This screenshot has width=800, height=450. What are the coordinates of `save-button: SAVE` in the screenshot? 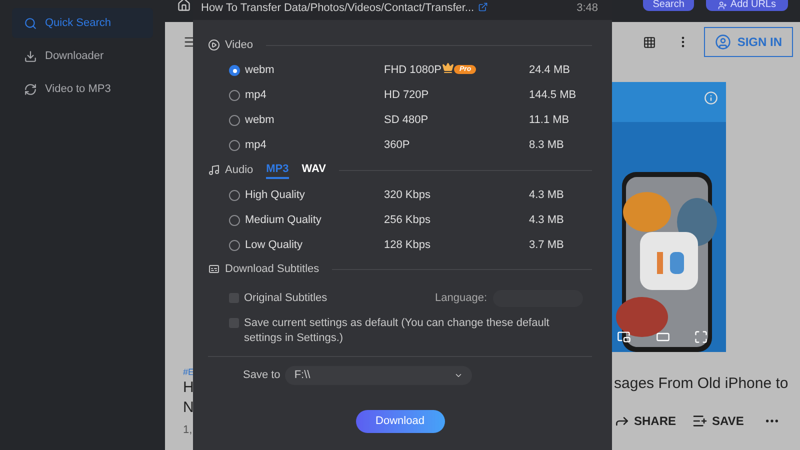 It's located at (718, 421).